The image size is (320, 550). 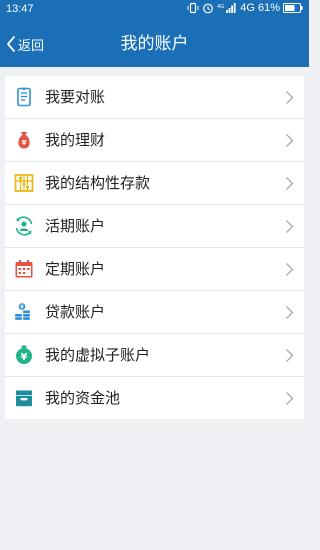 What do you see at coordinates (208, 8) in the screenshot?
I see `alarm-icon` at bounding box center [208, 8].